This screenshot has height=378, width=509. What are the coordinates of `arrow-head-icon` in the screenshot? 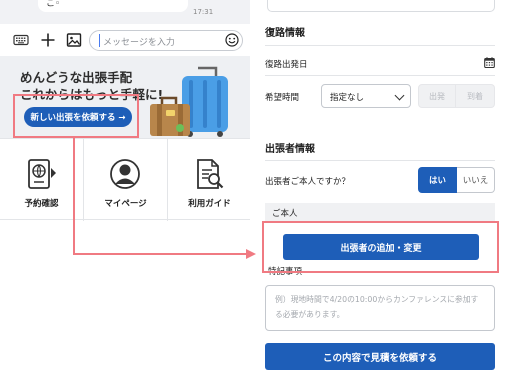 It's located at (251, 254).